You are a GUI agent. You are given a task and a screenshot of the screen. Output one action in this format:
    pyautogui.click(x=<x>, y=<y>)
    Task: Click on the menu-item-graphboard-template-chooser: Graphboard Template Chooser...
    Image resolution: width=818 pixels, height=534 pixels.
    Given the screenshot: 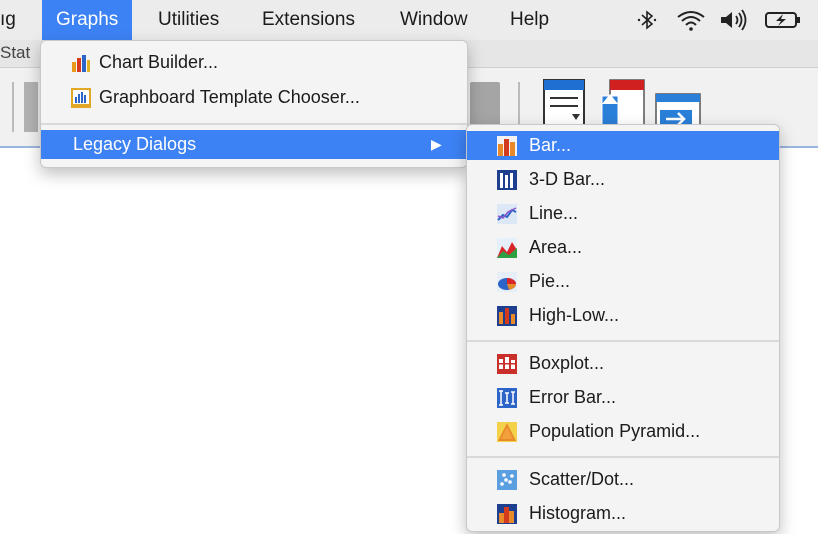 What is the action you would take?
    pyautogui.click(x=254, y=97)
    